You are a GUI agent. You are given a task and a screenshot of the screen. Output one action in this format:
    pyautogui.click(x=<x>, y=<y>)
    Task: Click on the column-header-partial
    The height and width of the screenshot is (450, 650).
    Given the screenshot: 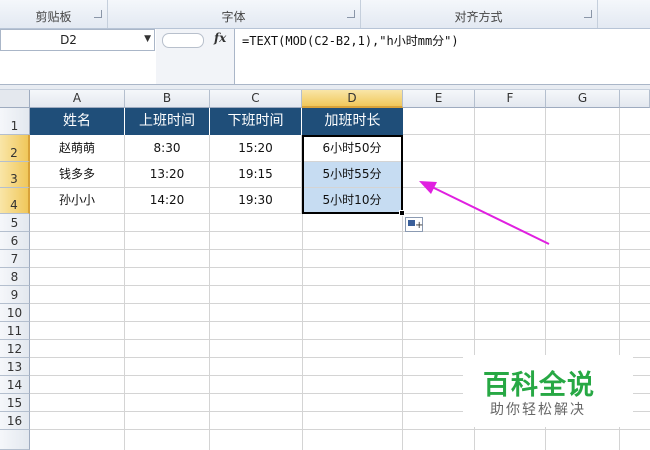 What is the action you would take?
    pyautogui.click(x=635, y=99)
    